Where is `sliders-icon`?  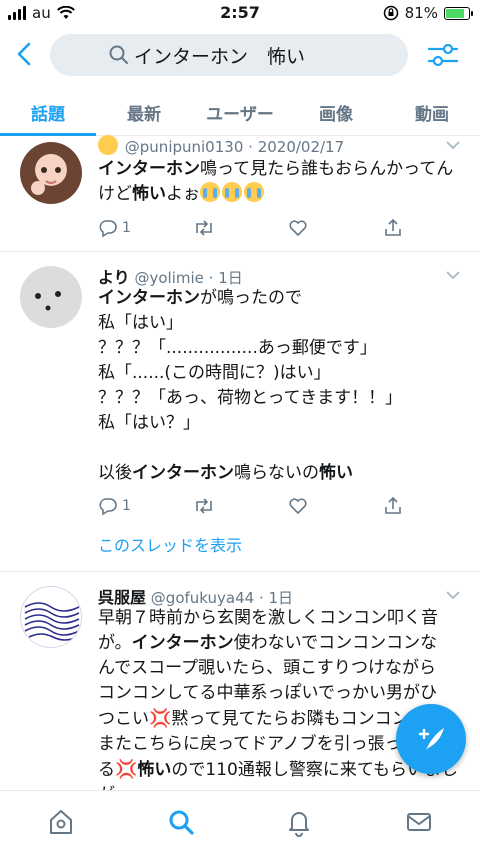 sliders-icon is located at coordinates (443, 55).